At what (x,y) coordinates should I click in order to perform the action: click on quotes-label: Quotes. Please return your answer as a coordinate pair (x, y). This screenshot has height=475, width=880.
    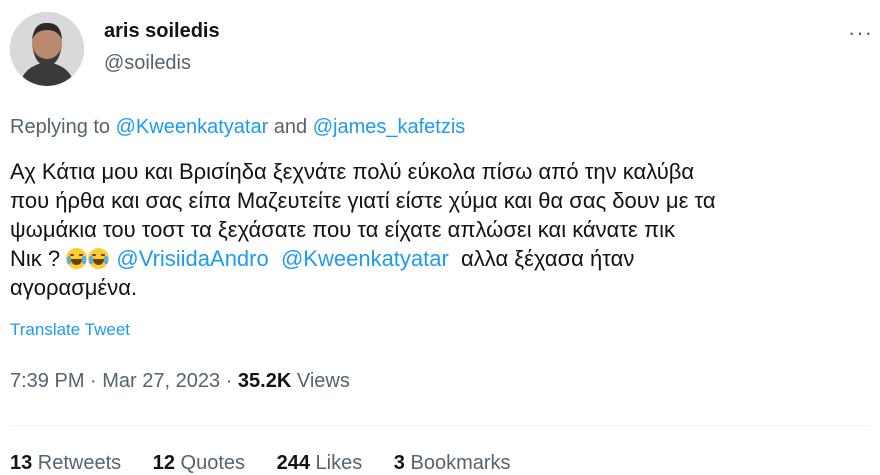
    Looking at the image, I should click on (210, 463).